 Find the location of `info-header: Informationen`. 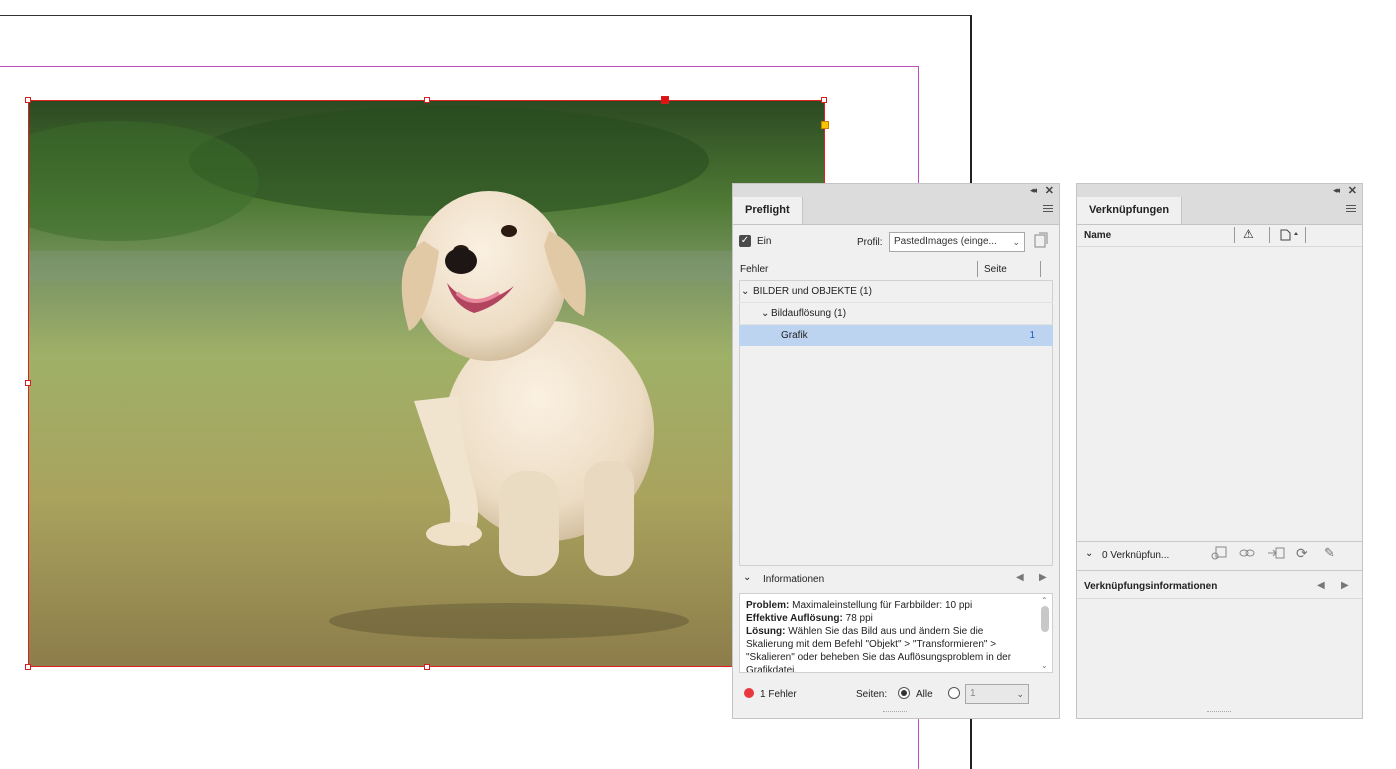

info-header: Informationen is located at coordinates (794, 579).